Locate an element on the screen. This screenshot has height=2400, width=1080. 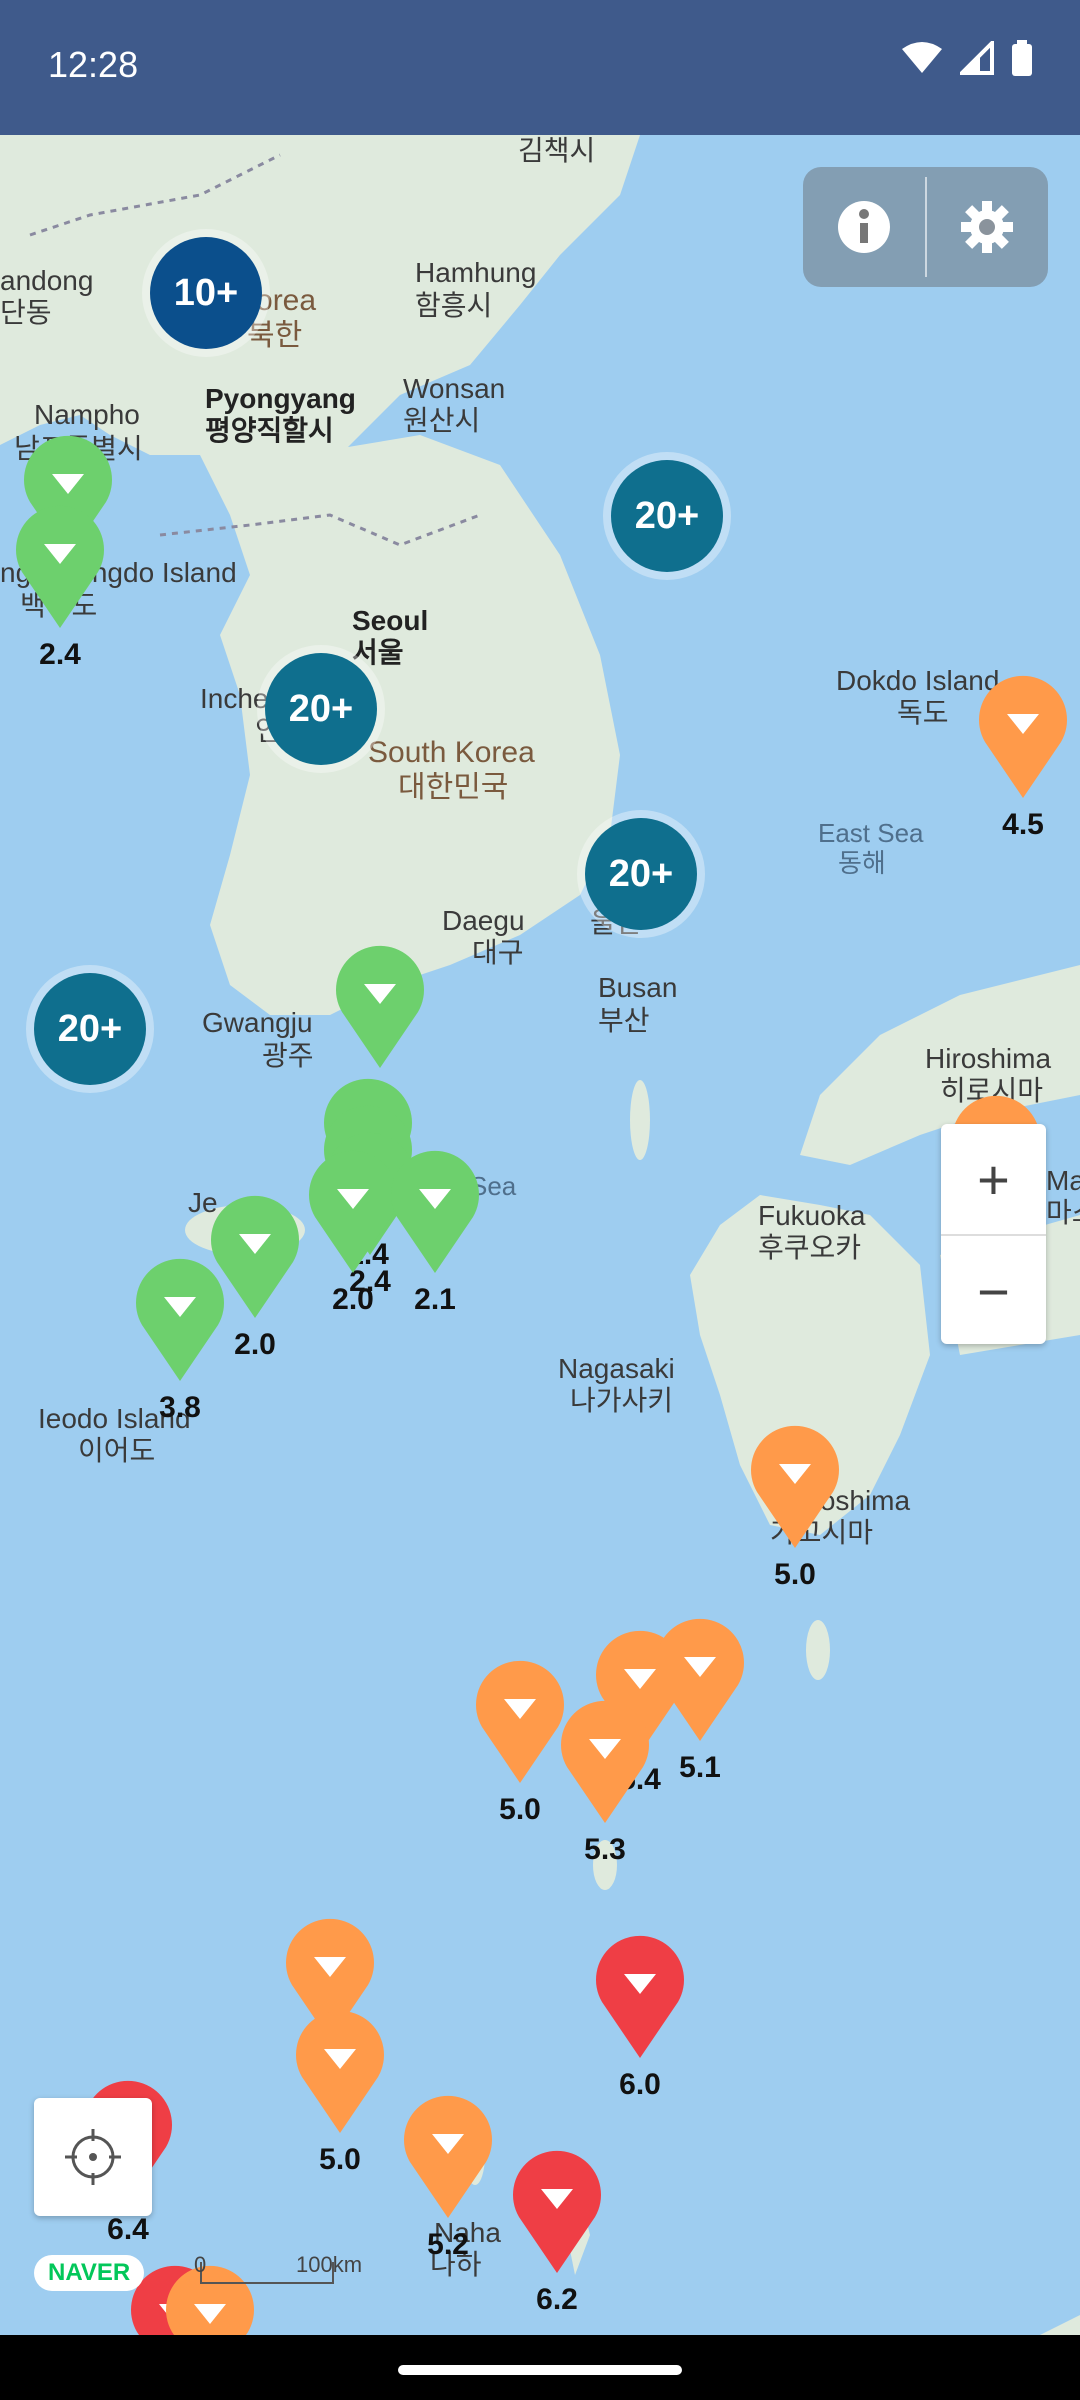
map-label: 독도 is located at coordinates (923, 712).